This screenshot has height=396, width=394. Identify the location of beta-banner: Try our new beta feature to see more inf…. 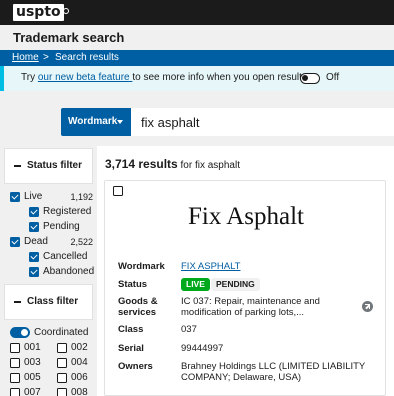
(197, 78).